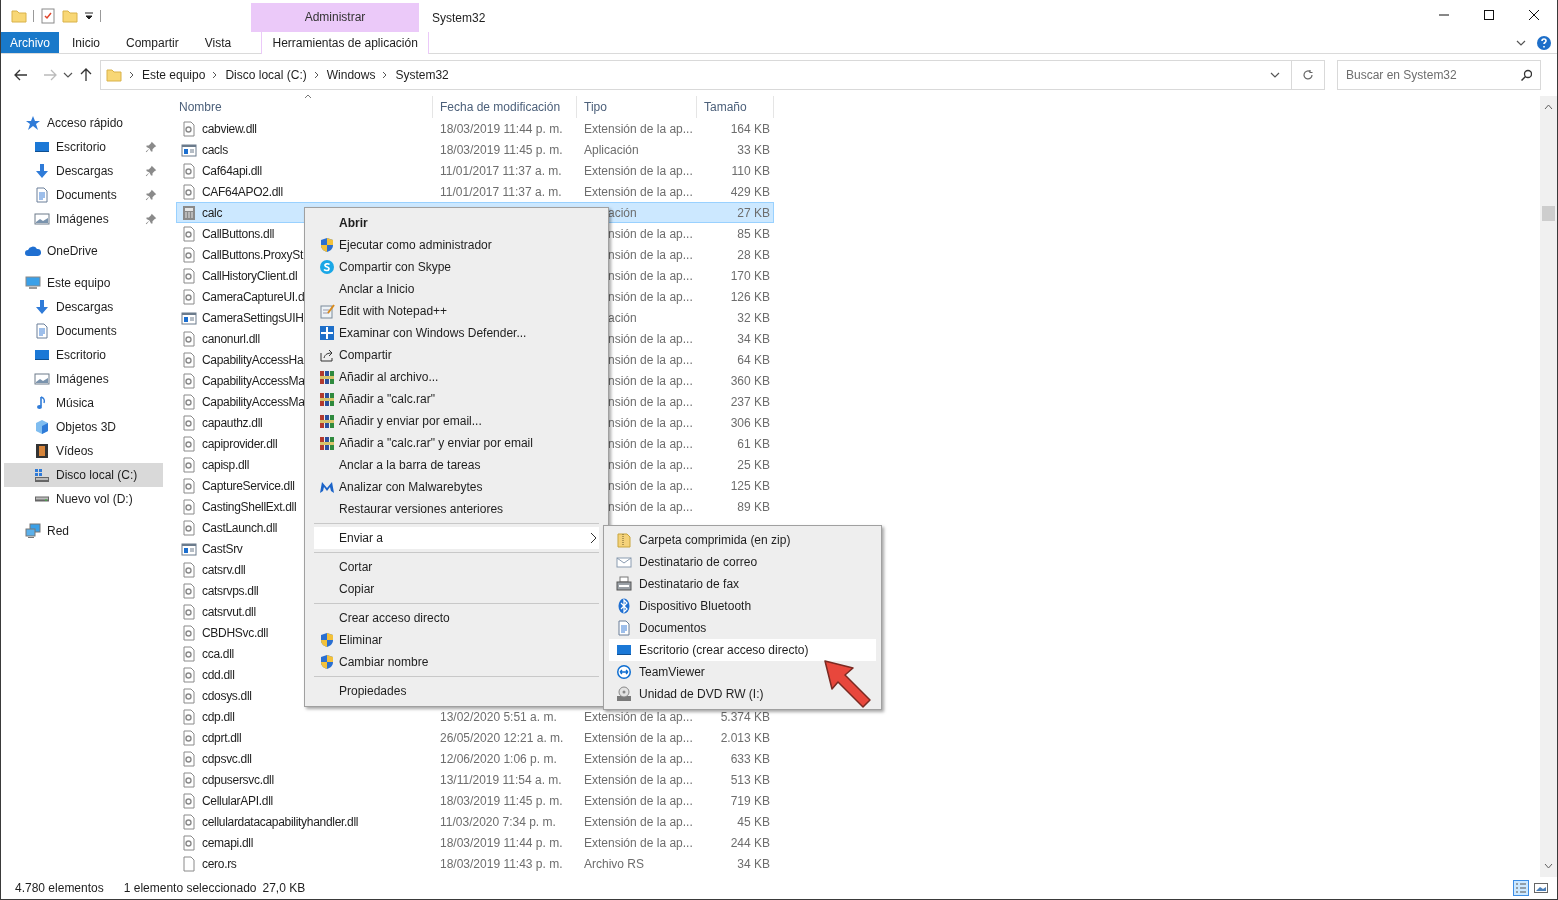 This screenshot has height=900, width=1558. Describe the element at coordinates (226, 465) in the screenshot. I see `file-name: capisp.dll` at that location.